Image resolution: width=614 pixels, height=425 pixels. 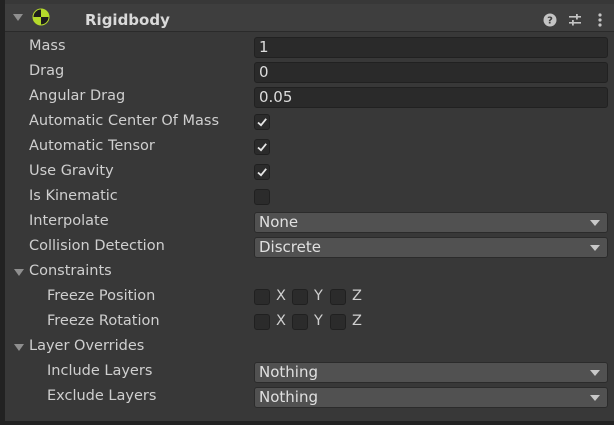 I want to click on layer-overrides-foldout: Layer Overrides, so click(x=307, y=347).